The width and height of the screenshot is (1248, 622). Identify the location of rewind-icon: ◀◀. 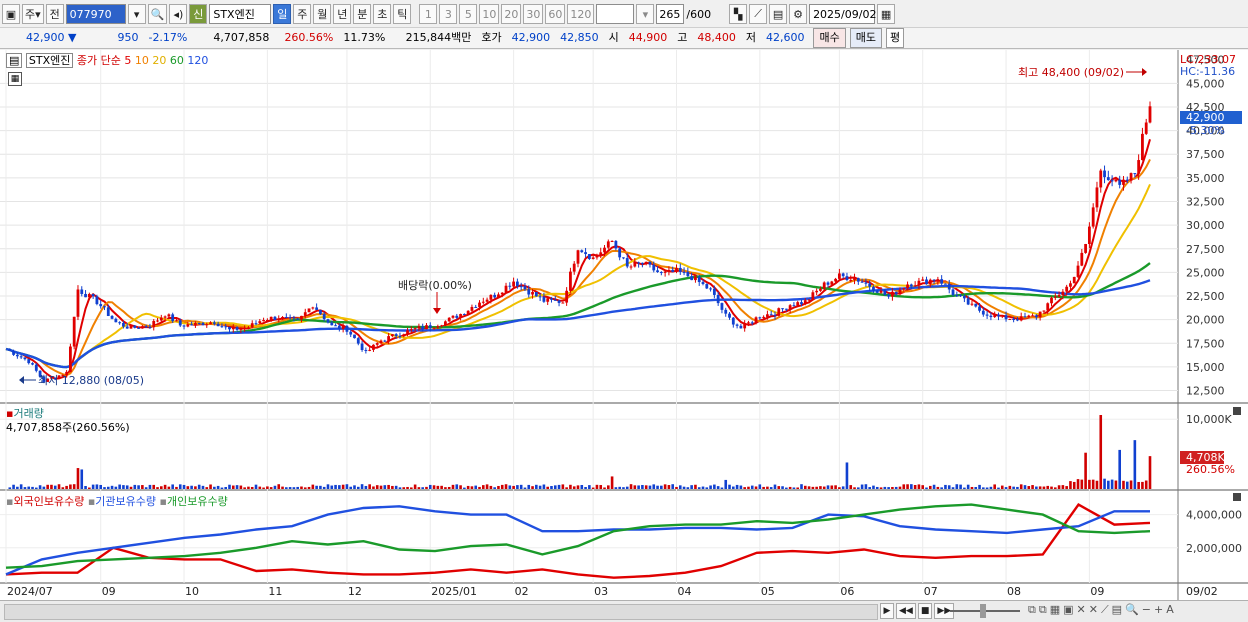
(906, 611).